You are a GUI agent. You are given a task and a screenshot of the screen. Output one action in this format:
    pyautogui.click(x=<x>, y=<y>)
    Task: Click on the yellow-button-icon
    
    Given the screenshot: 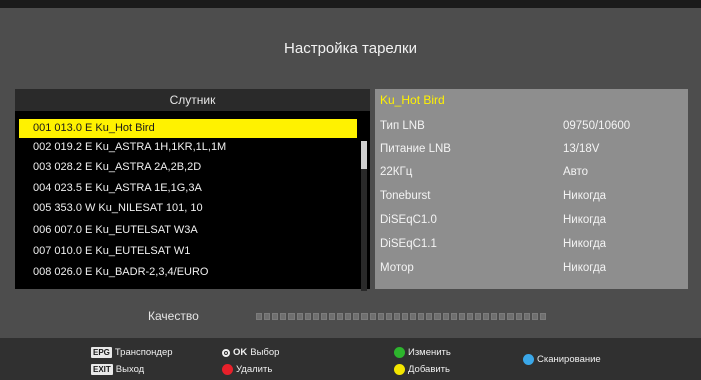 What is the action you would take?
    pyautogui.click(x=399, y=369)
    